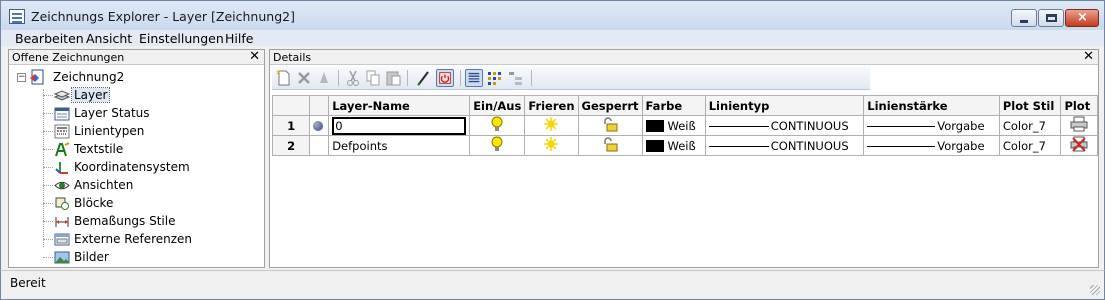  Describe the element at coordinates (62, 203) in the screenshot. I see `blocks-icon` at that location.